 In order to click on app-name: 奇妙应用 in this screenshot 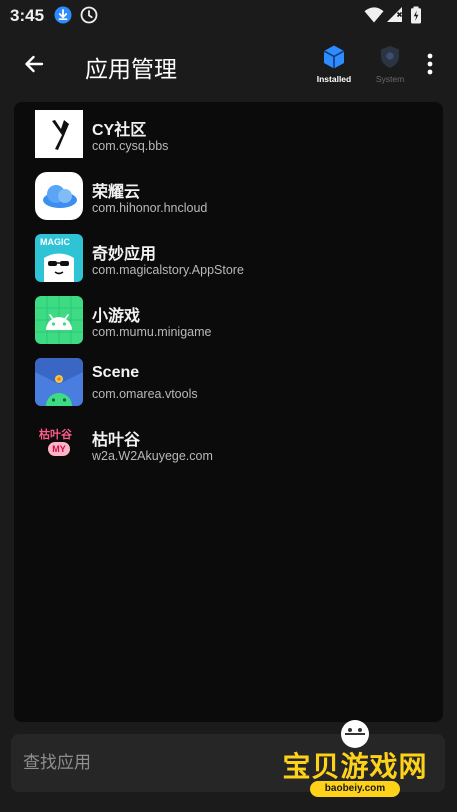, I will do `click(124, 254)`.